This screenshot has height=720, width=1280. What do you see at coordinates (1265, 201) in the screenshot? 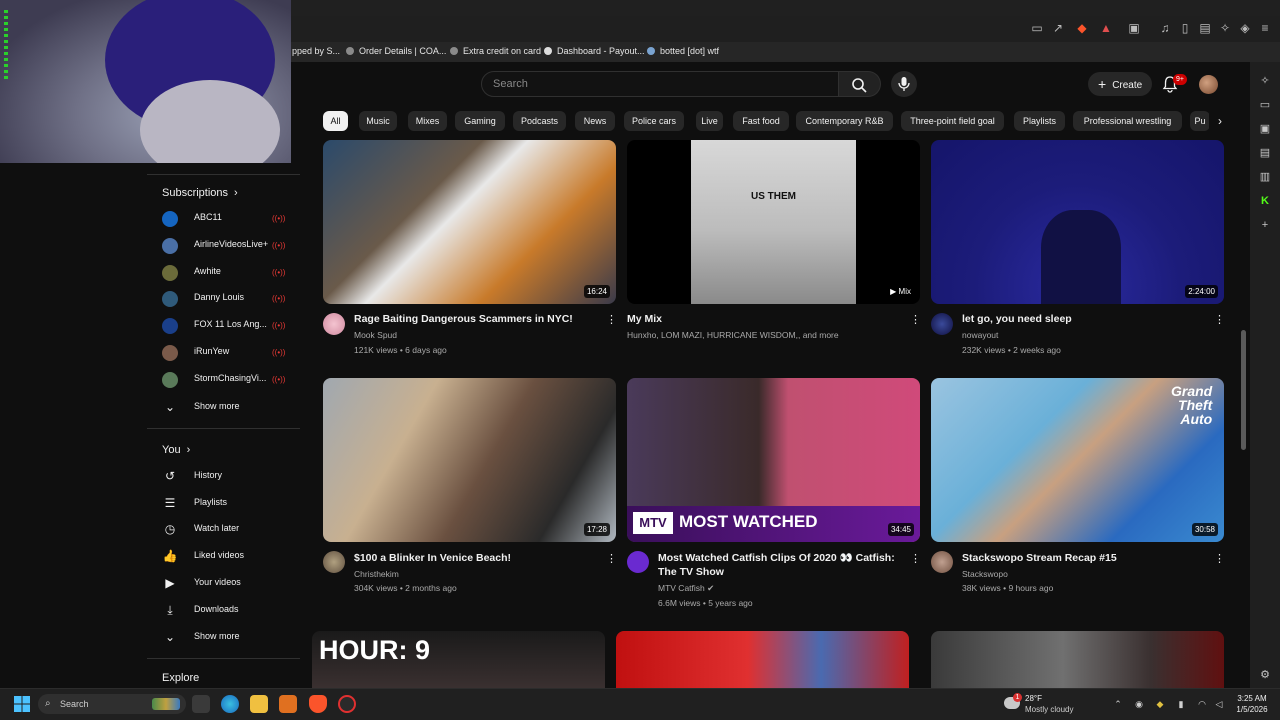
I see `kick-icon: K` at bounding box center [1265, 201].